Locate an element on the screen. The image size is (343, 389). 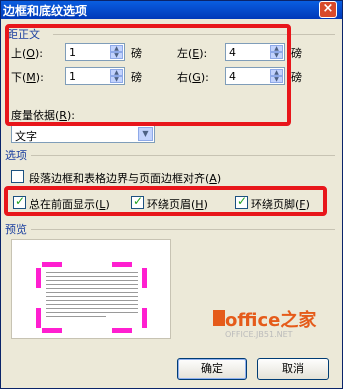
align-borders-label: 段落边框和表格边界与页面边框对齐(A) is located at coordinates (125, 178).